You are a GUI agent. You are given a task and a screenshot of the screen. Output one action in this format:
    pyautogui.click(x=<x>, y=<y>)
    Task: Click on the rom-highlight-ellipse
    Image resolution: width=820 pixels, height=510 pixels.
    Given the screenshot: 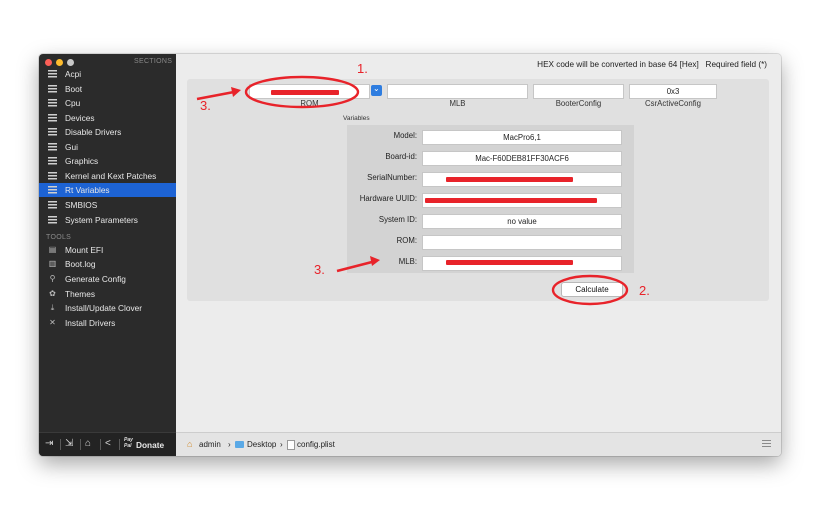 What is the action you would take?
    pyautogui.click(x=302, y=92)
    